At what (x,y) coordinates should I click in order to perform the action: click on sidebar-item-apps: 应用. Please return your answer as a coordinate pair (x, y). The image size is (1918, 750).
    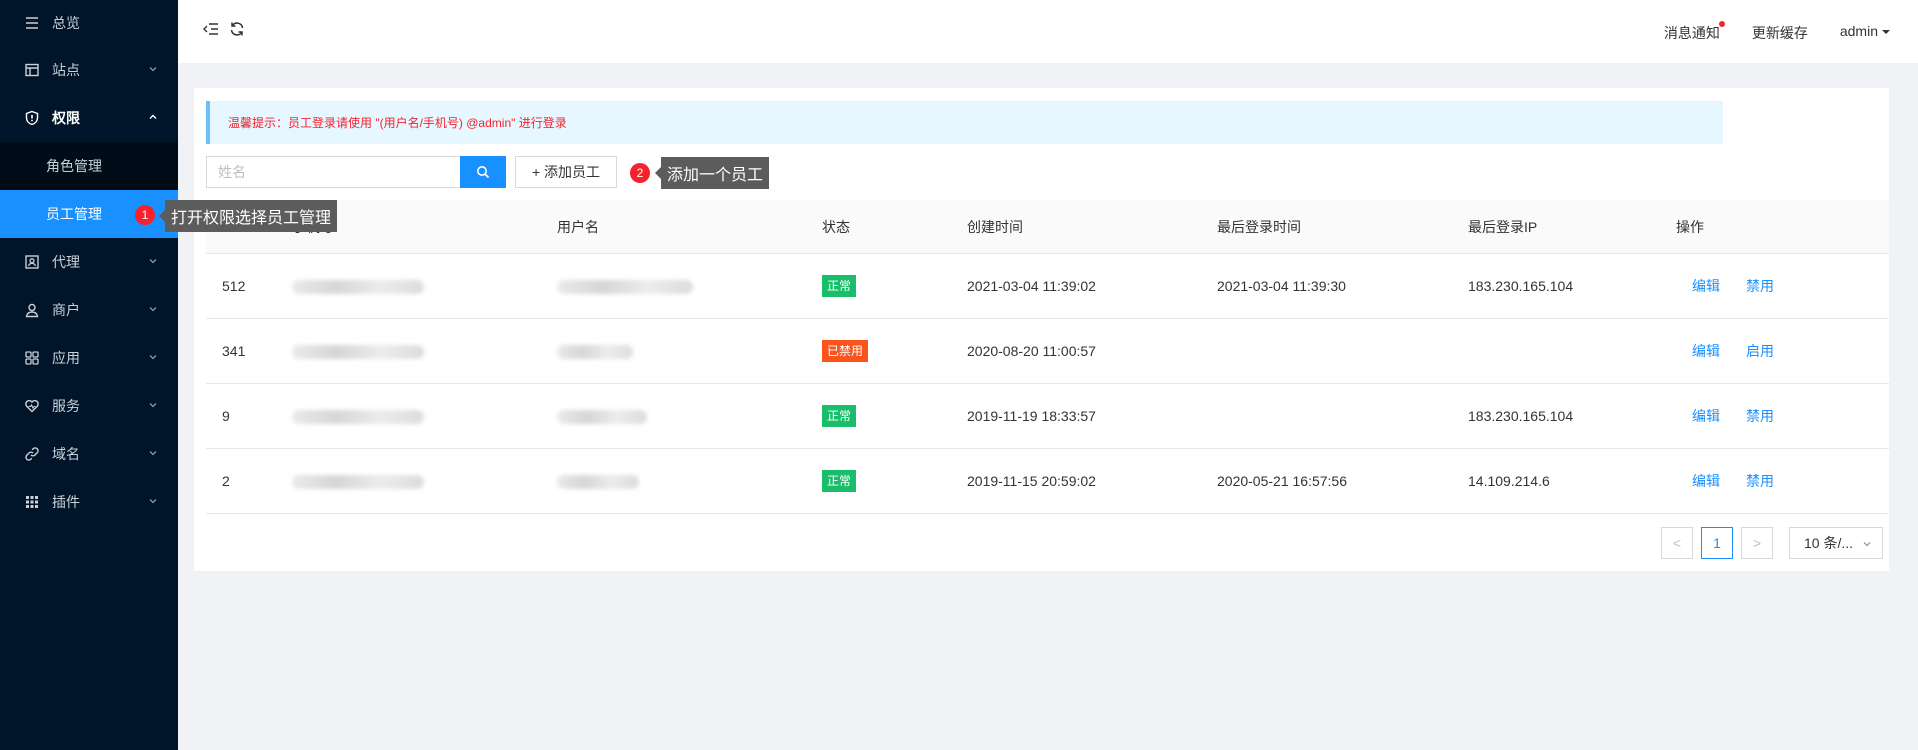
    Looking at the image, I should click on (89, 358).